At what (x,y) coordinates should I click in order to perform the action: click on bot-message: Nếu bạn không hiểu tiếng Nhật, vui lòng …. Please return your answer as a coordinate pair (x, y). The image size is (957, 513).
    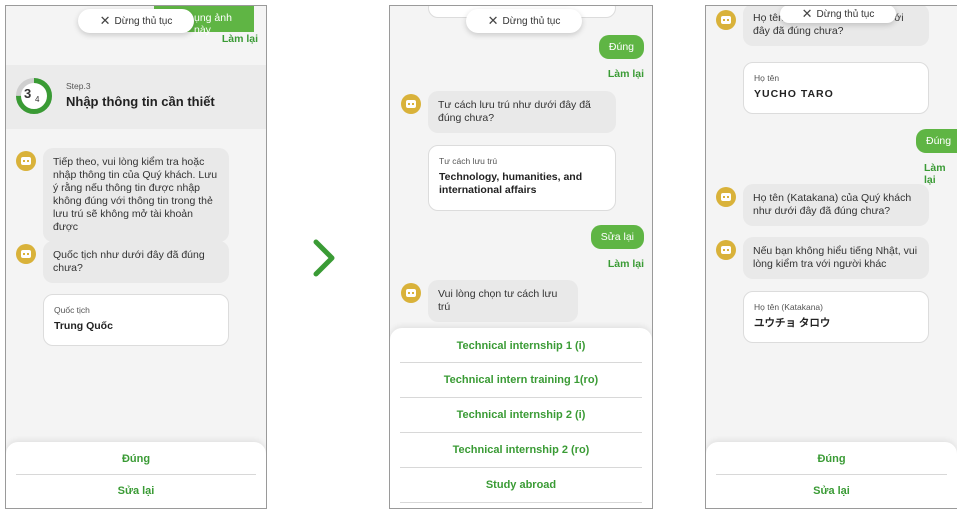
    Looking at the image, I should click on (836, 258).